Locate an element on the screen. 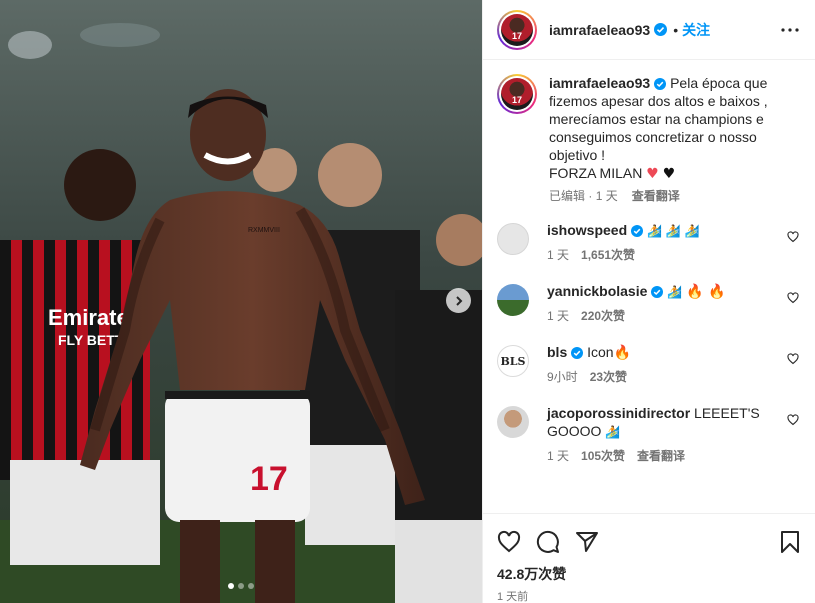  caption-avatar: 17 is located at coordinates (517, 94).